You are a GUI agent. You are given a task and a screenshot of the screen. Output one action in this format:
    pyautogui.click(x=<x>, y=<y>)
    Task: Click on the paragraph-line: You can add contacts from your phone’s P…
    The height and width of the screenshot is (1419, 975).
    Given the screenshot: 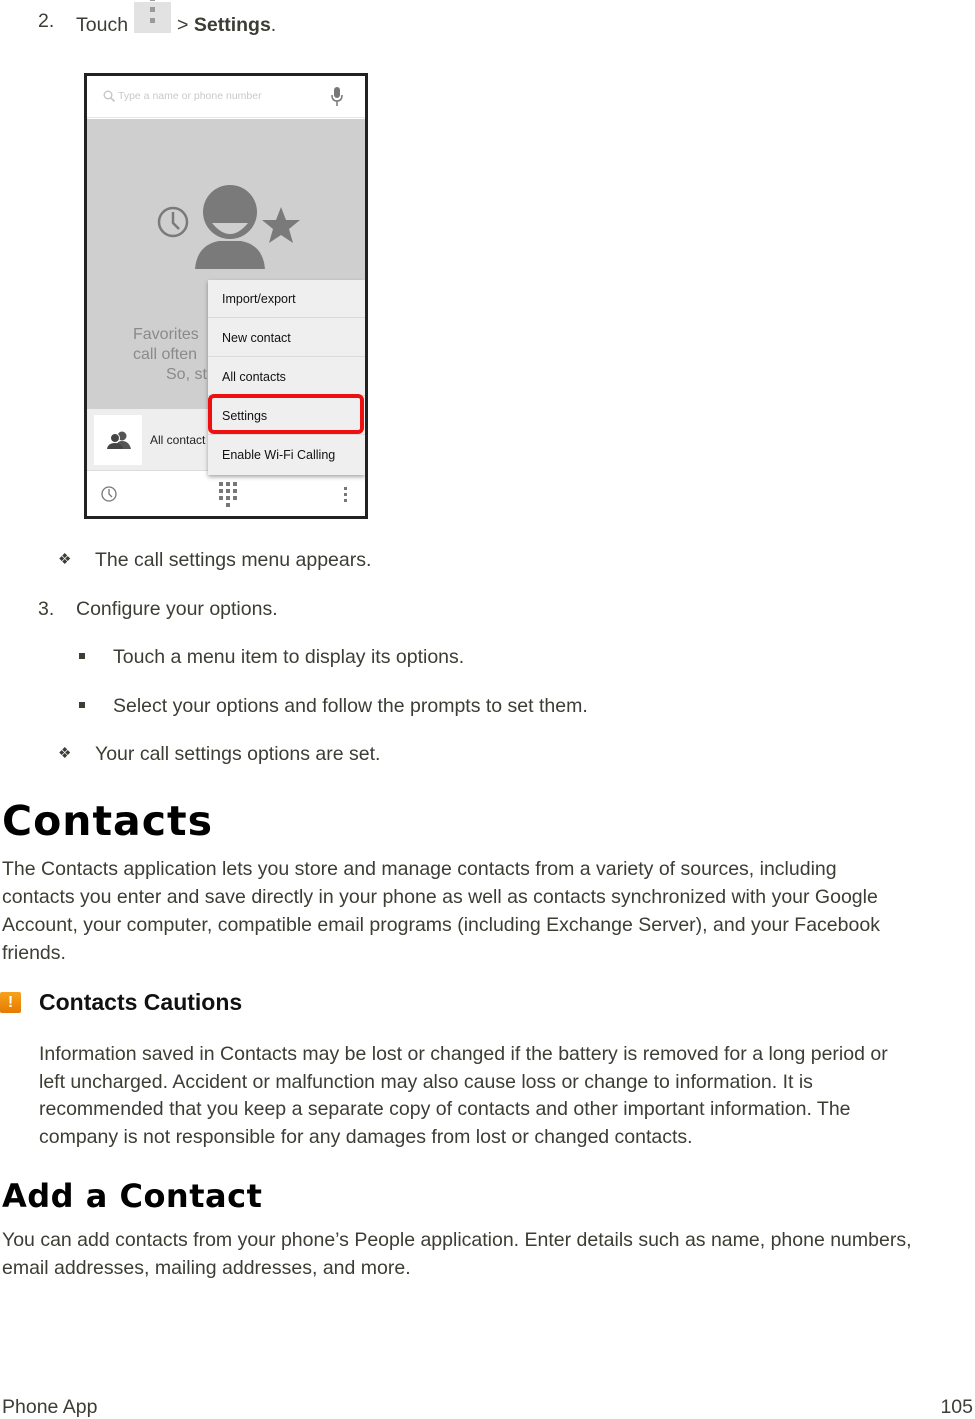 What is the action you would take?
    pyautogui.click(x=457, y=1240)
    